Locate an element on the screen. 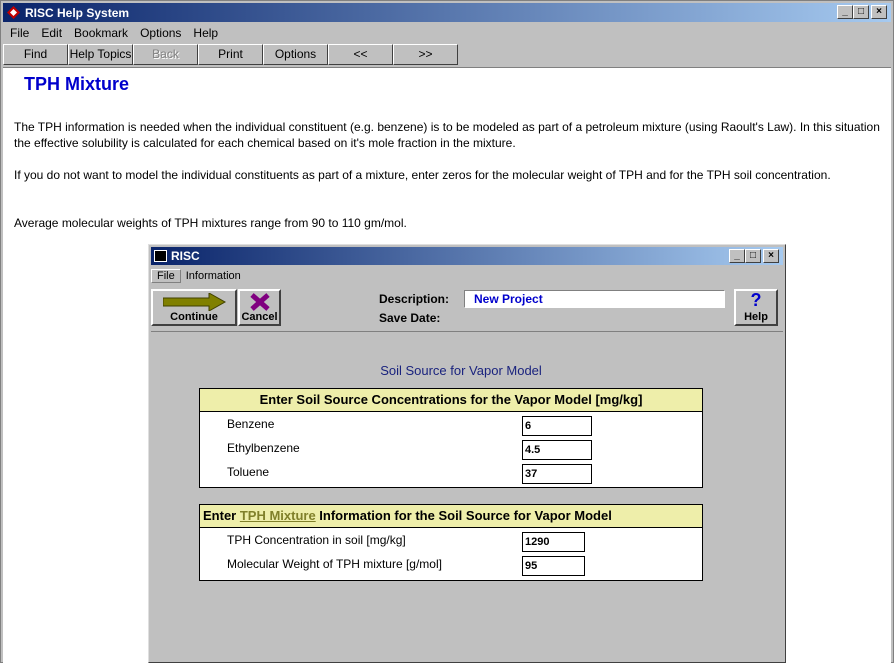 This screenshot has width=894, height=663. continue-button: Continue is located at coordinates (194, 307).